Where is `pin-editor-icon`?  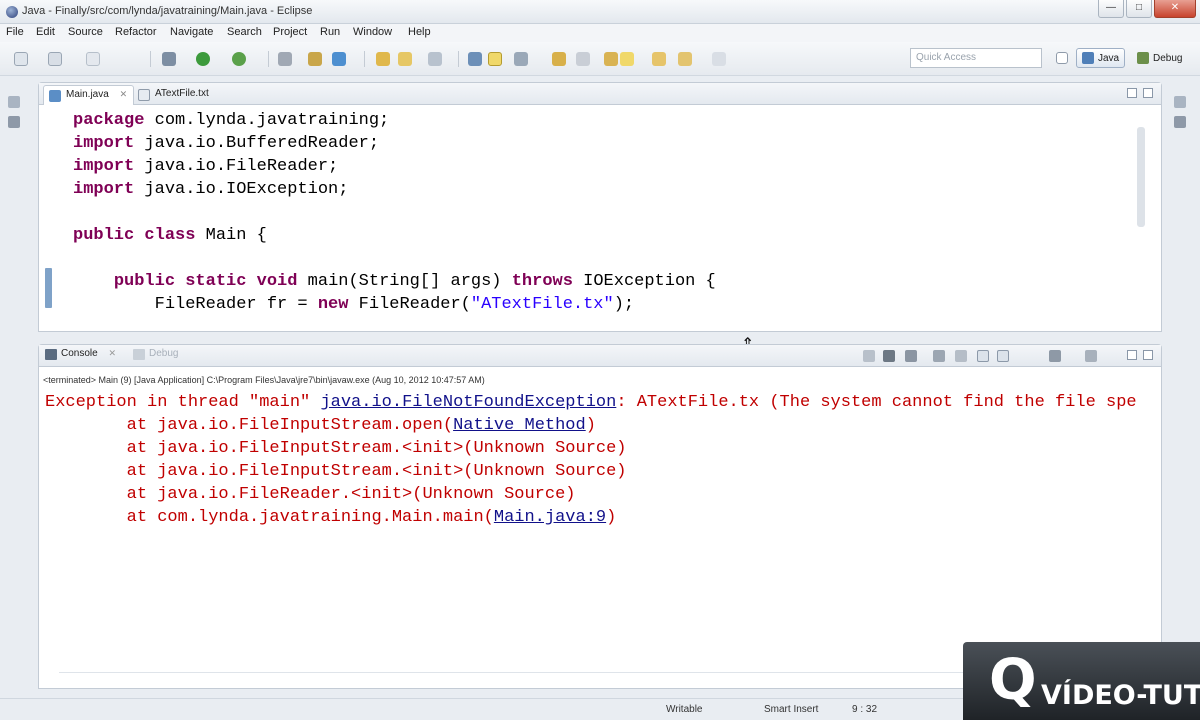 pin-editor-icon is located at coordinates (685, 59).